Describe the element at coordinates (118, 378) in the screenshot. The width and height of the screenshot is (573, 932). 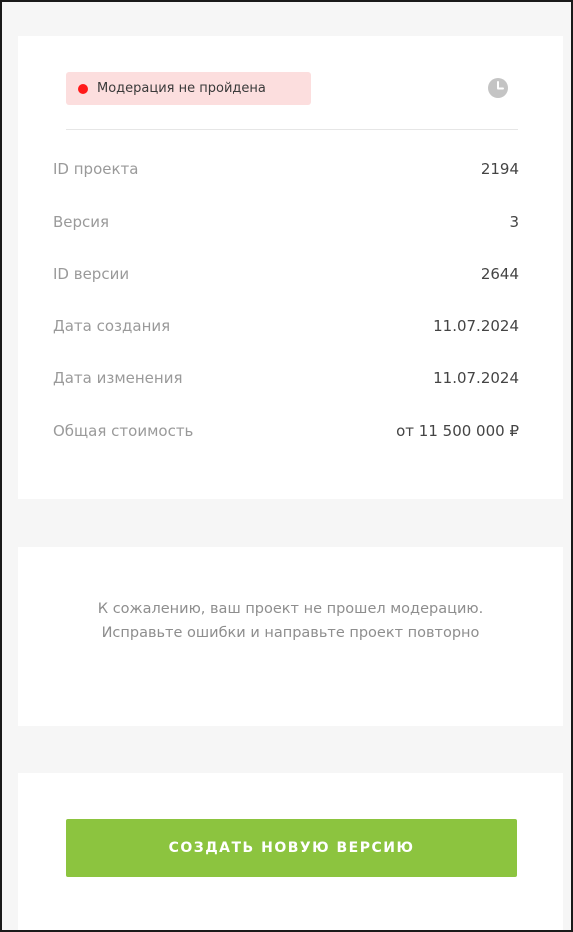
I see `detail-label: Дата изменения` at that location.